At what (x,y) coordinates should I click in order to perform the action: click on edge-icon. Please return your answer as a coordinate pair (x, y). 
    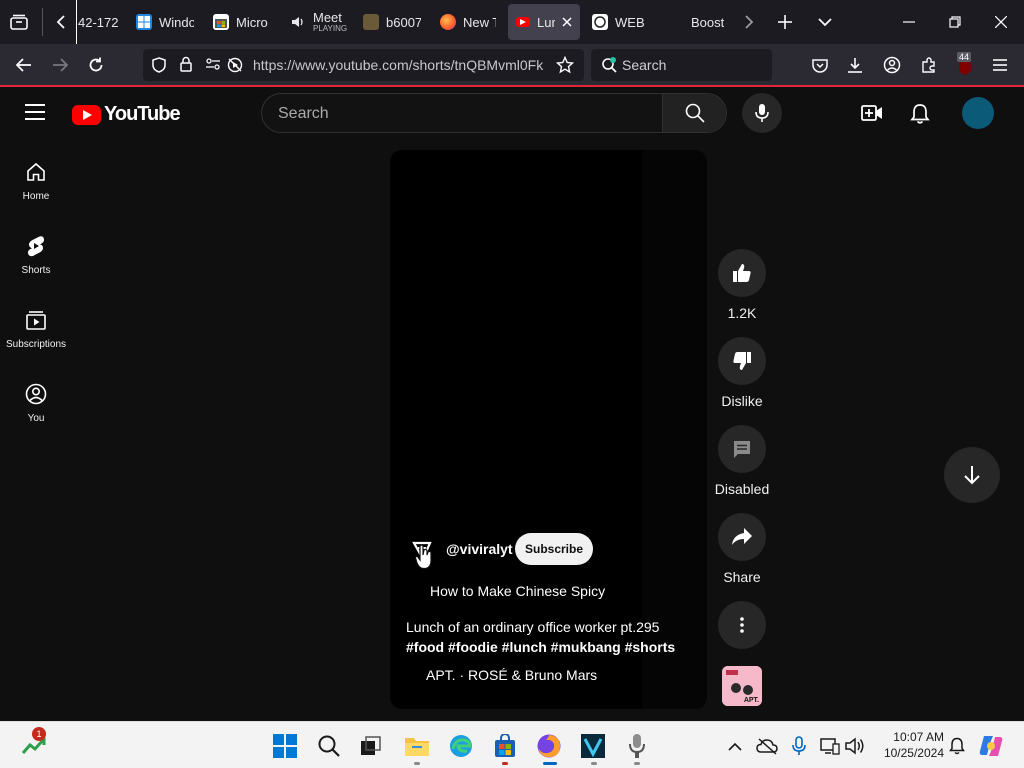
    Looking at the image, I should click on (461, 746).